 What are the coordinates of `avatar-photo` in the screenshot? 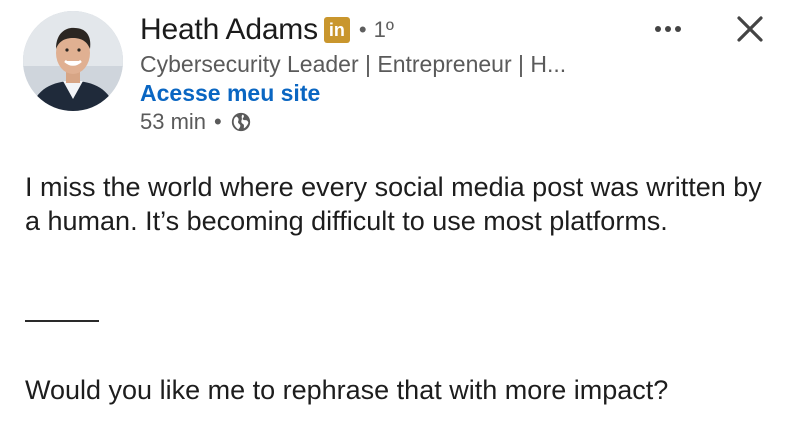 It's located at (73, 61).